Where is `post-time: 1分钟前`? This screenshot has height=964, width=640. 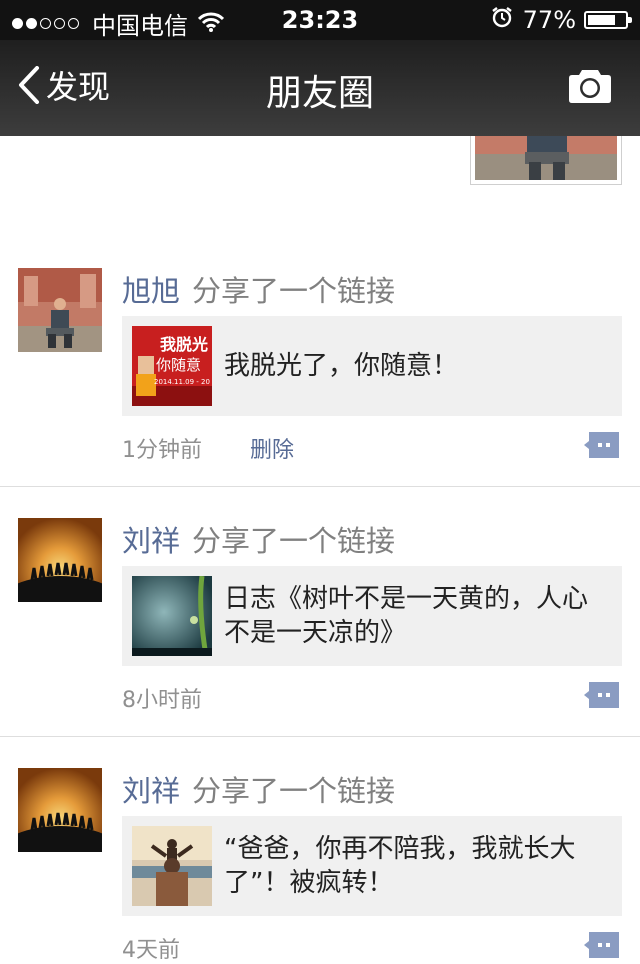 post-time: 1分钟前 is located at coordinates (162, 450).